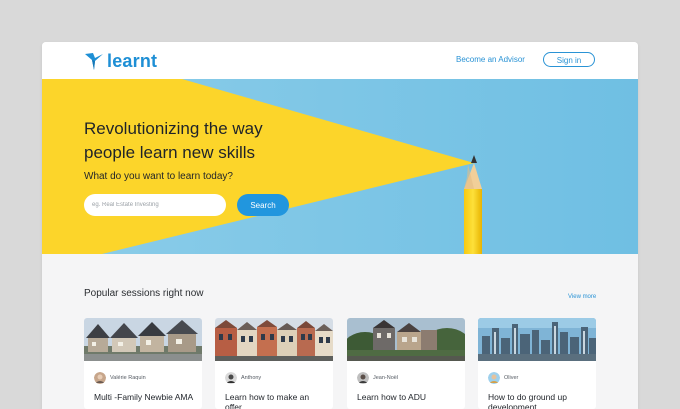 This screenshot has height=409, width=680. What do you see at coordinates (267, 400) in the screenshot?
I see `session-title: Learn how to make an offer` at bounding box center [267, 400].